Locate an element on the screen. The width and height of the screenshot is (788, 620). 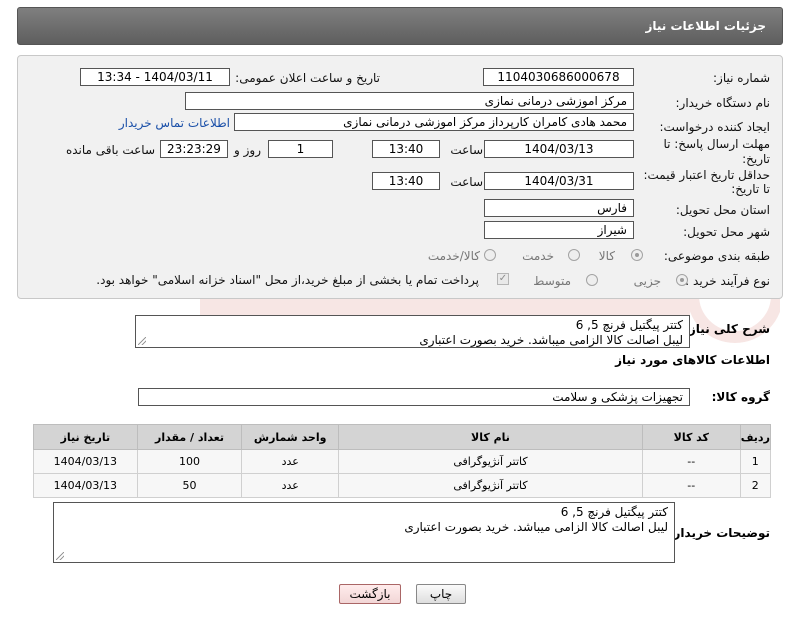
goods-section-title: اطلاعات کالاهای مورد نیاز is located at coordinates (692, 360).